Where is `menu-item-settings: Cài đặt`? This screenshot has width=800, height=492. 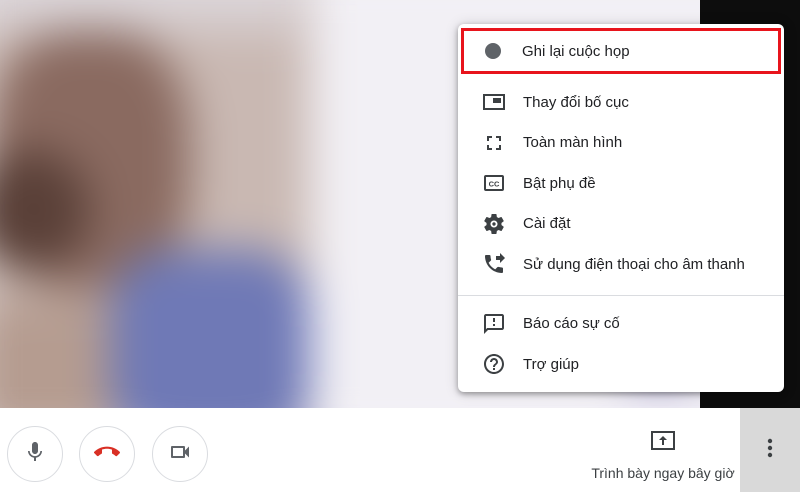
menu-item-settings: Cài đặt is located at coordinates (621, 224).